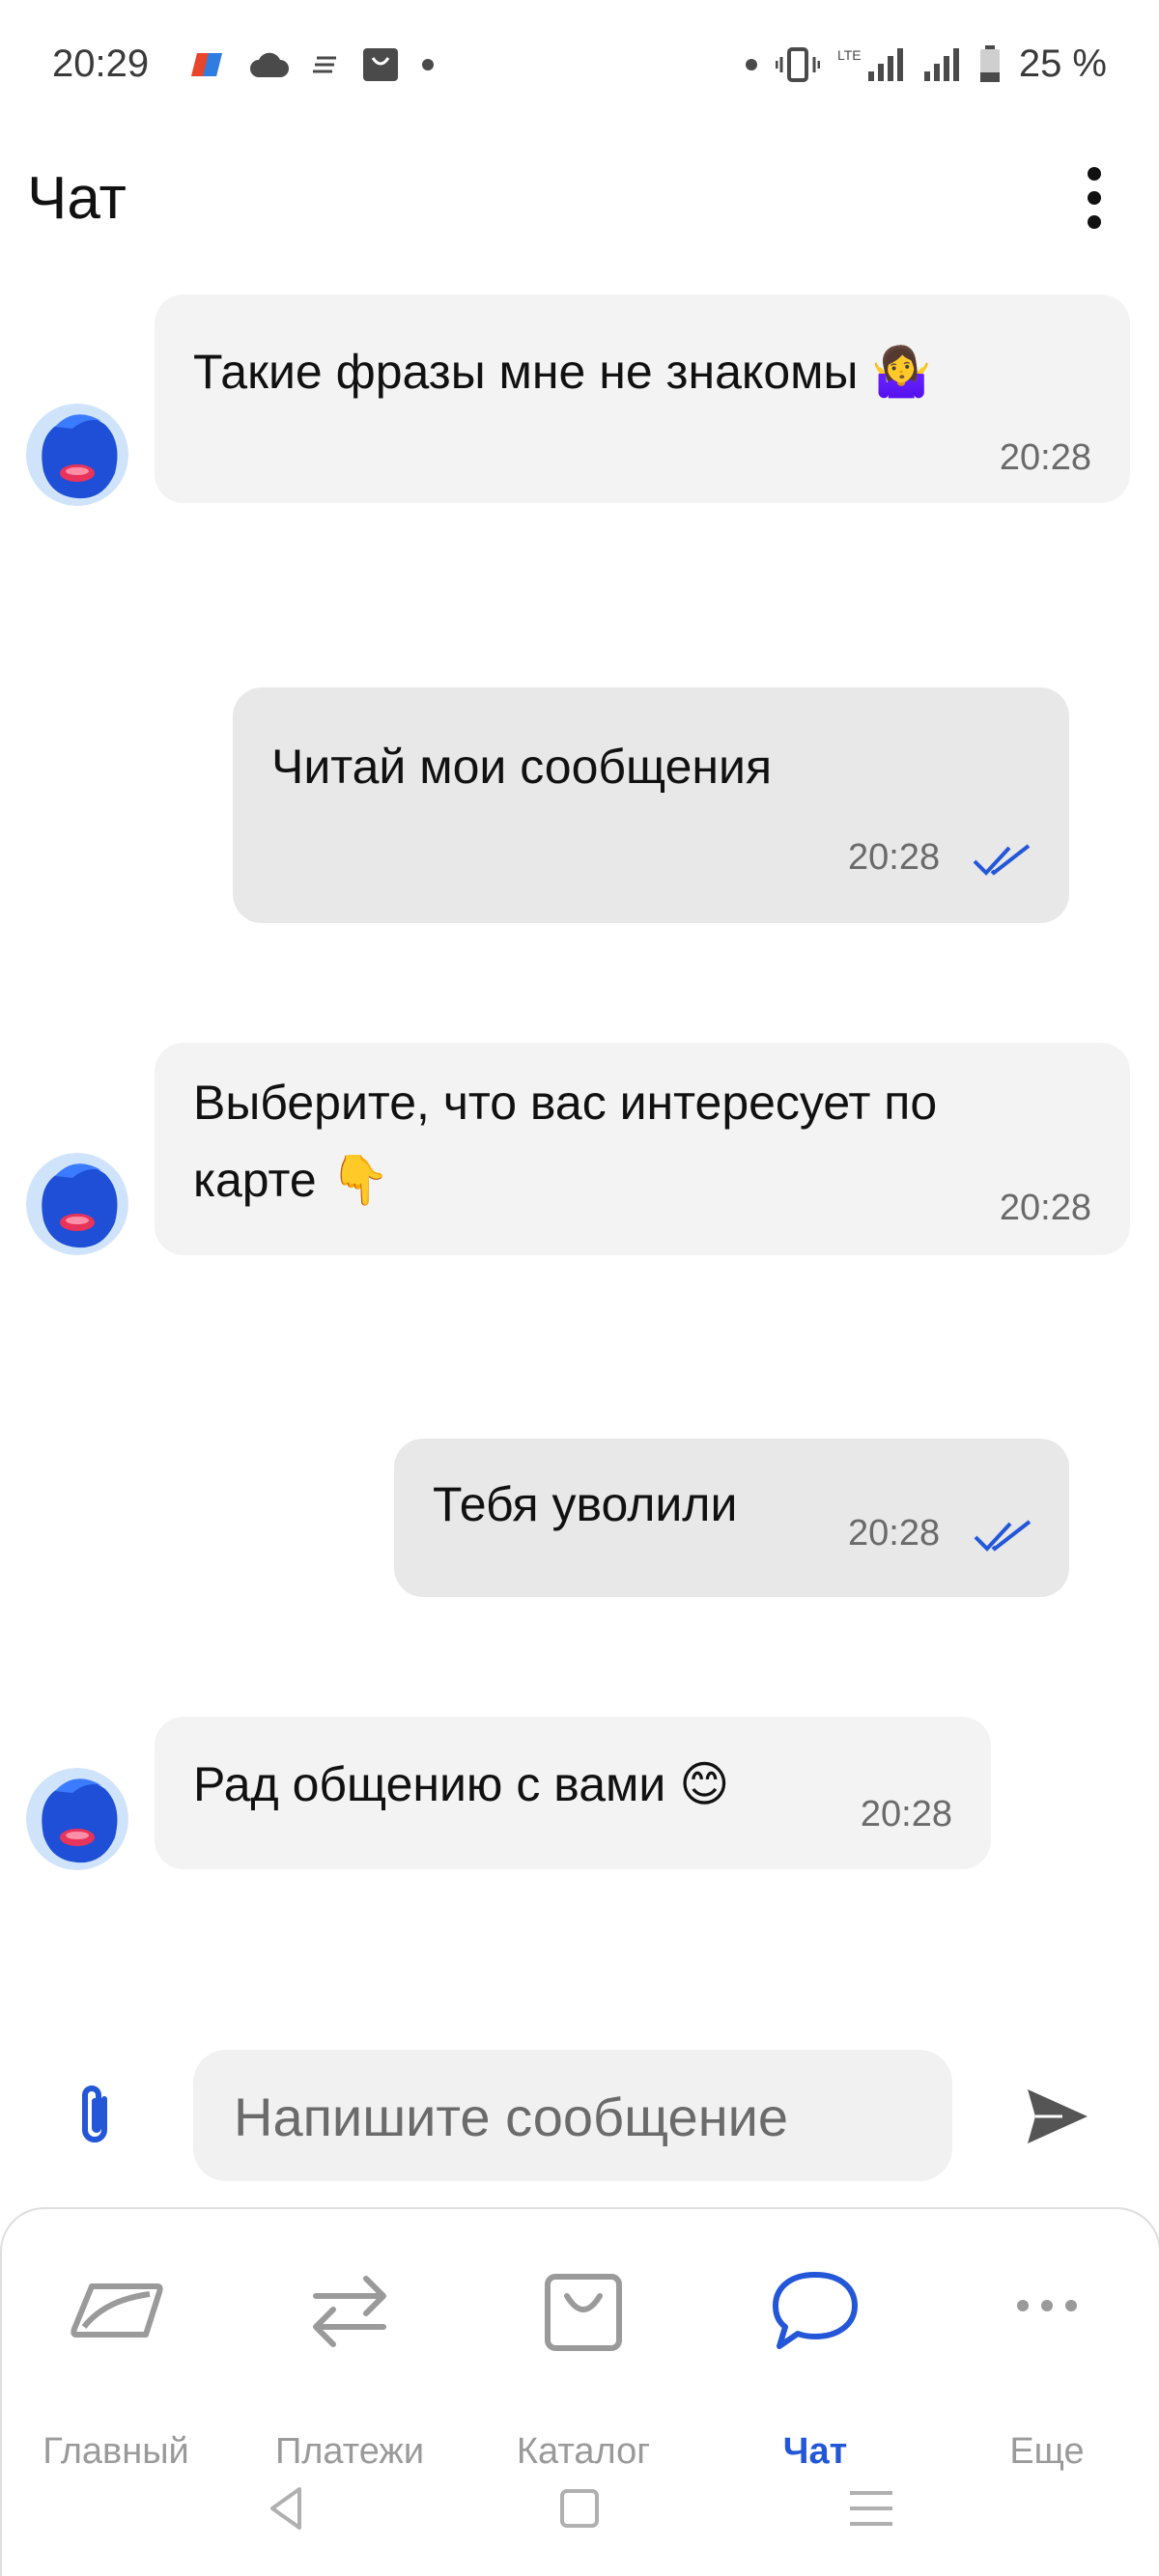 Image resolution: width=1159 pixels, height=2576 pixels. Describe the element at coordinates (585, 1504) in the screenshot. I see `message-text: Тебя уволили` at that location.